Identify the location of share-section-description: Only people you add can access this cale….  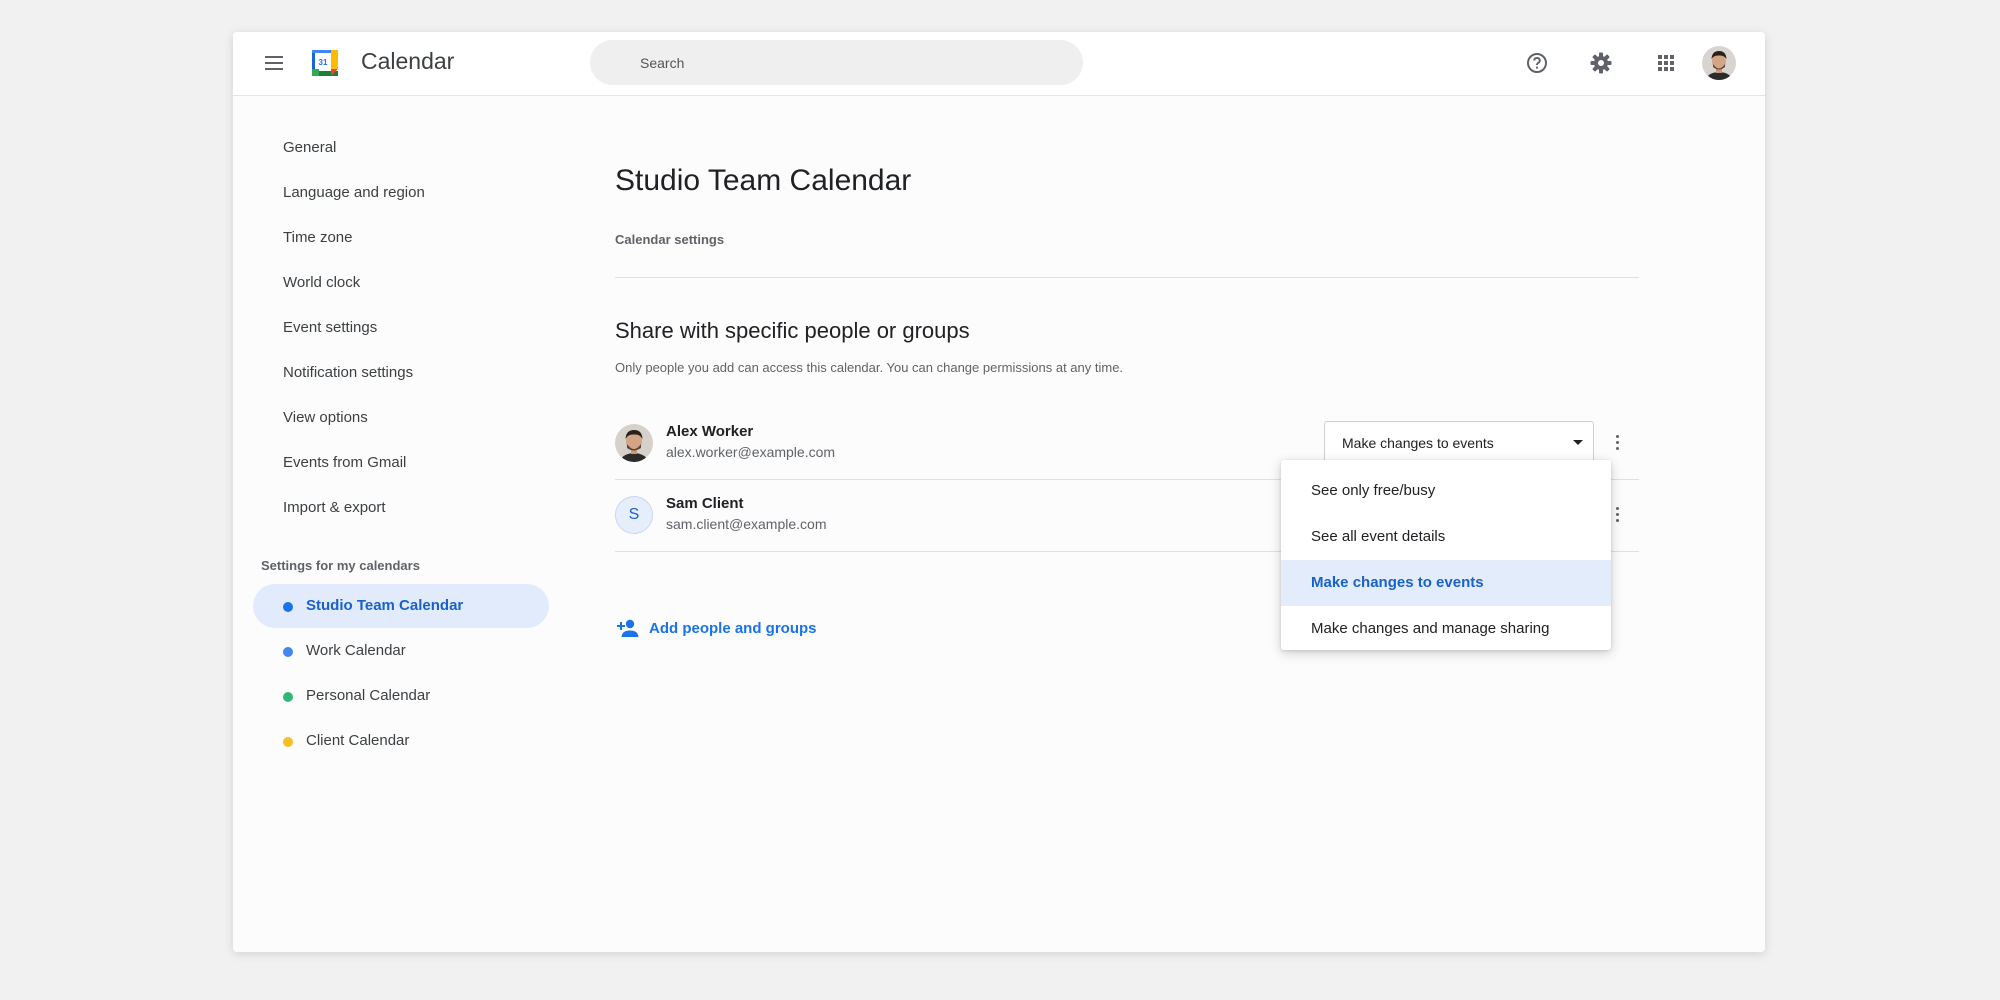
(869, 367).